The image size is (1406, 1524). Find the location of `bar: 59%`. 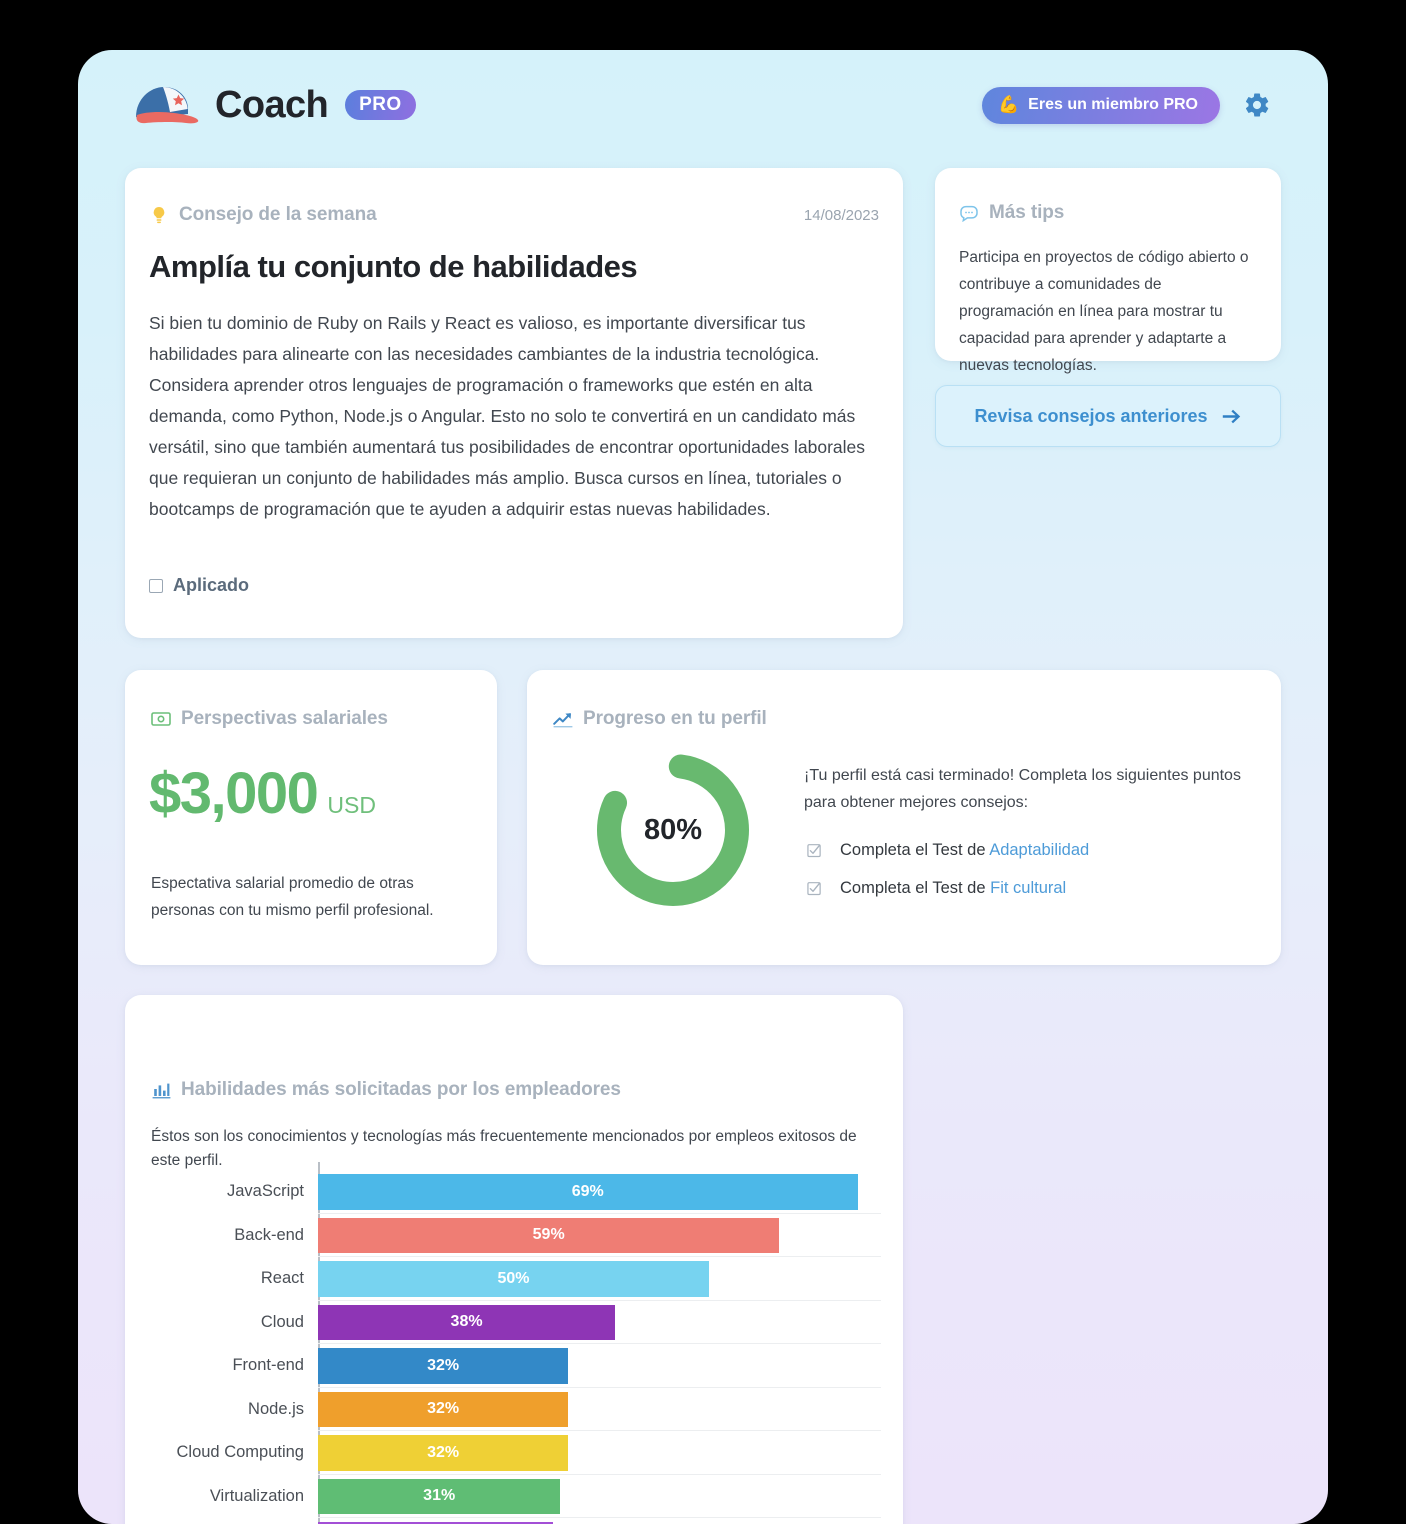

bar: 59% is located at coordinates (549, 1235).